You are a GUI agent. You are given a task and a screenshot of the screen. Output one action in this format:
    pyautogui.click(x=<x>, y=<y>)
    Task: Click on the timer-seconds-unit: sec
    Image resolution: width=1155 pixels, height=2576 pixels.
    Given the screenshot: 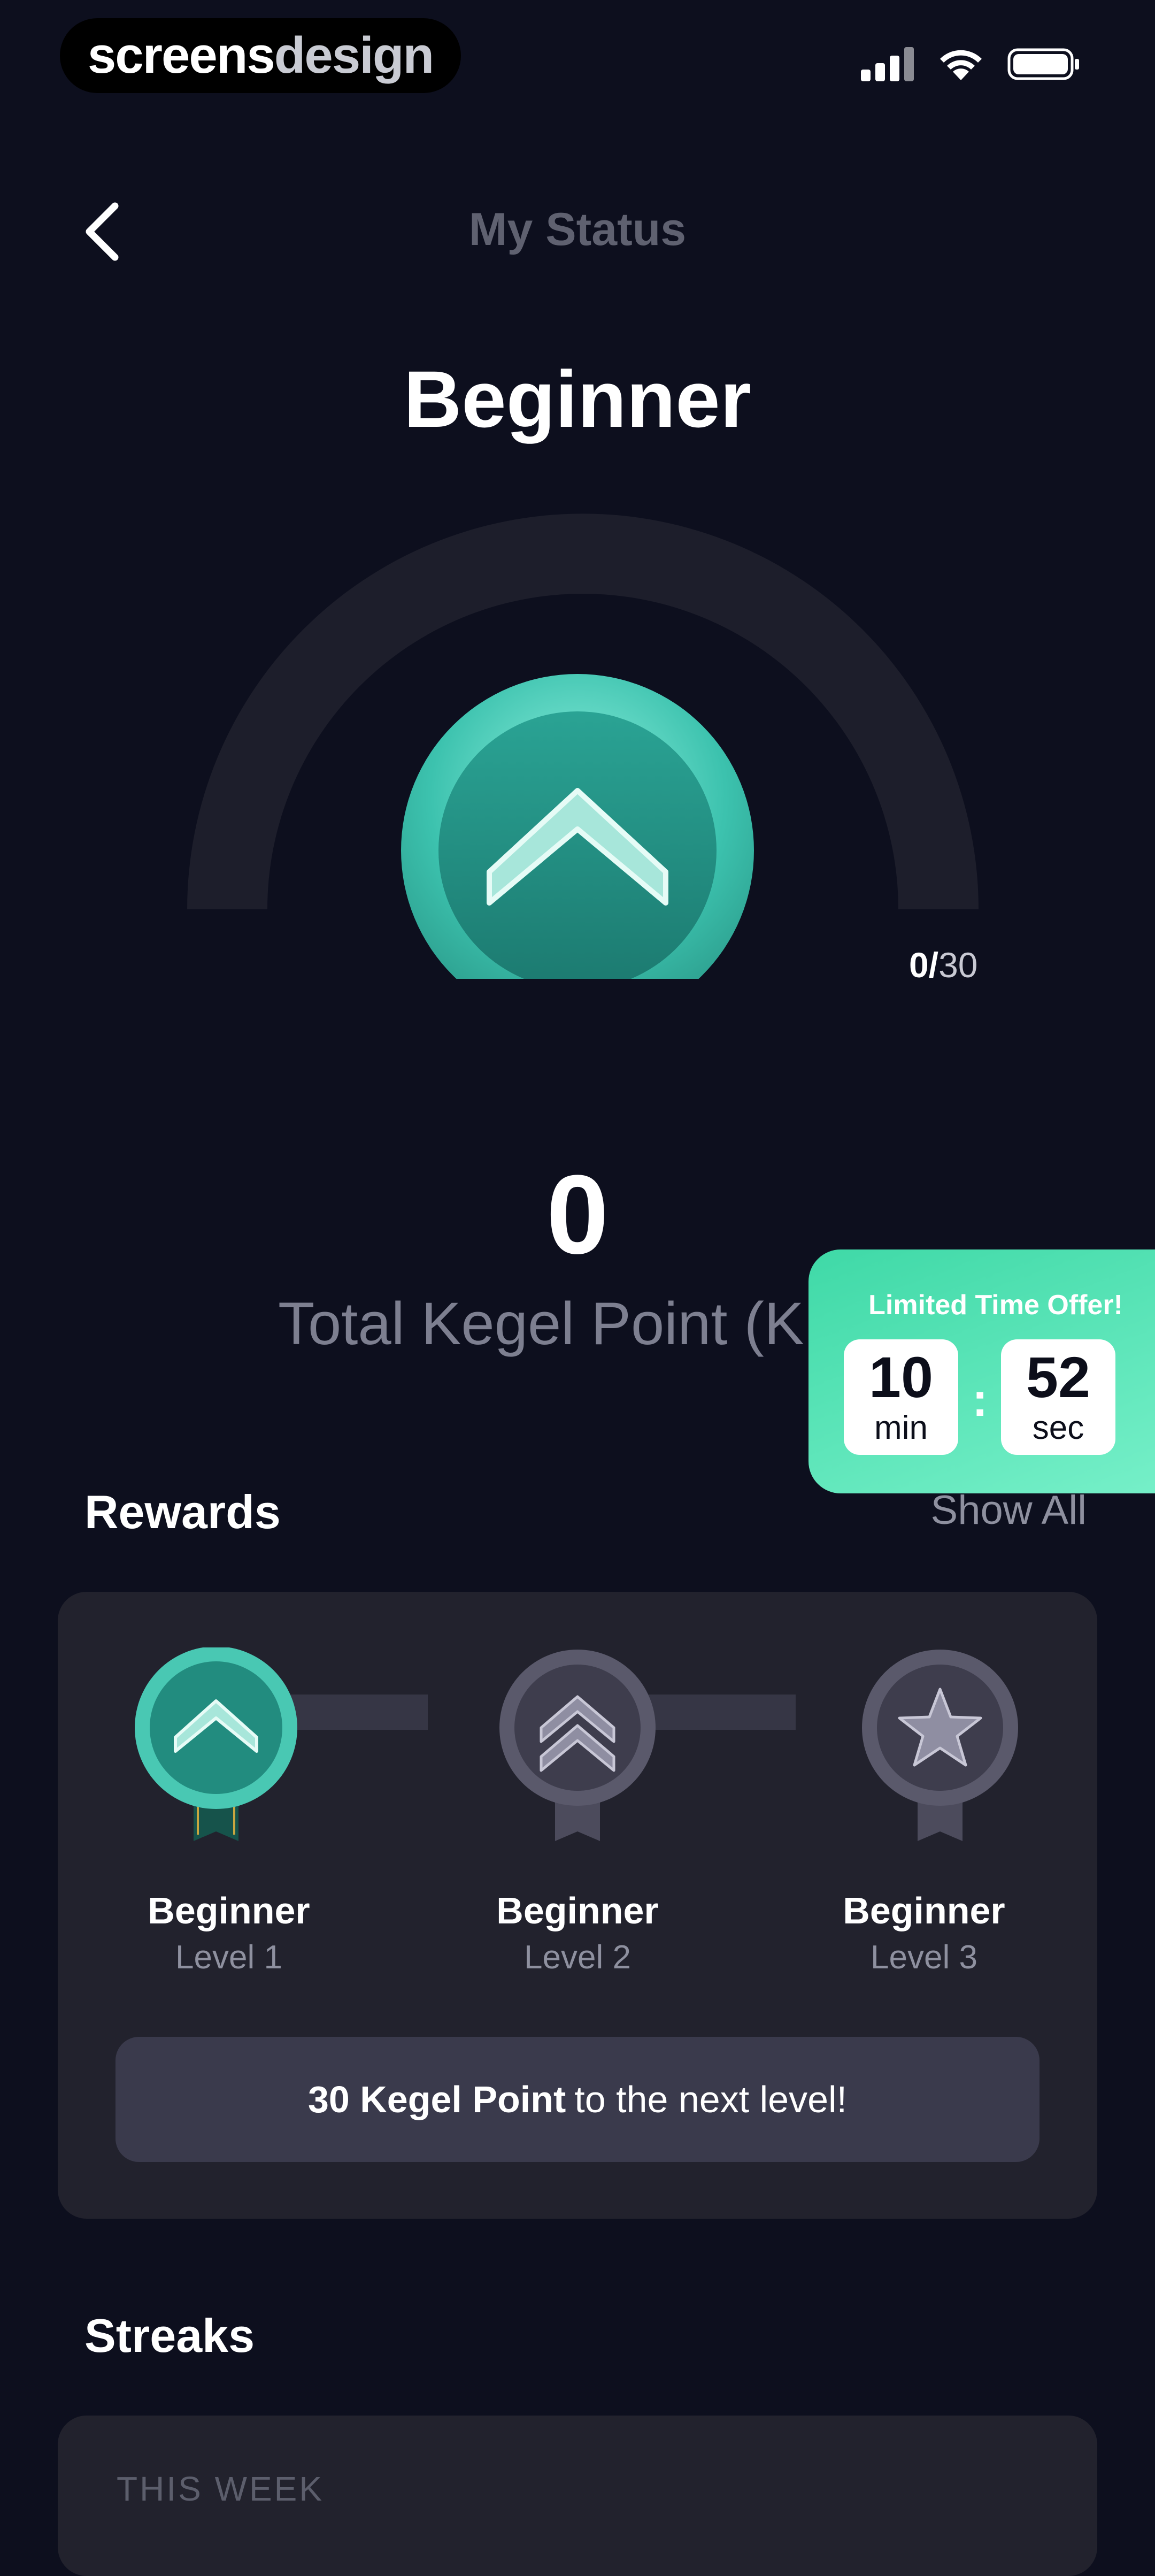 What is the action you would take?
    pyautogui.click(x=1058, y=1427)
    